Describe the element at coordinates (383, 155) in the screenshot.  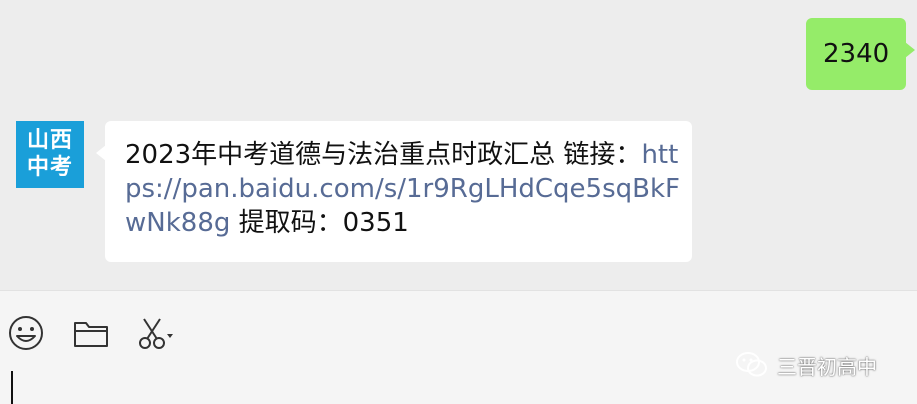
I see `incoming-message-text: 2023年中考道德与法治重点时政汇总 链接：` at that location.